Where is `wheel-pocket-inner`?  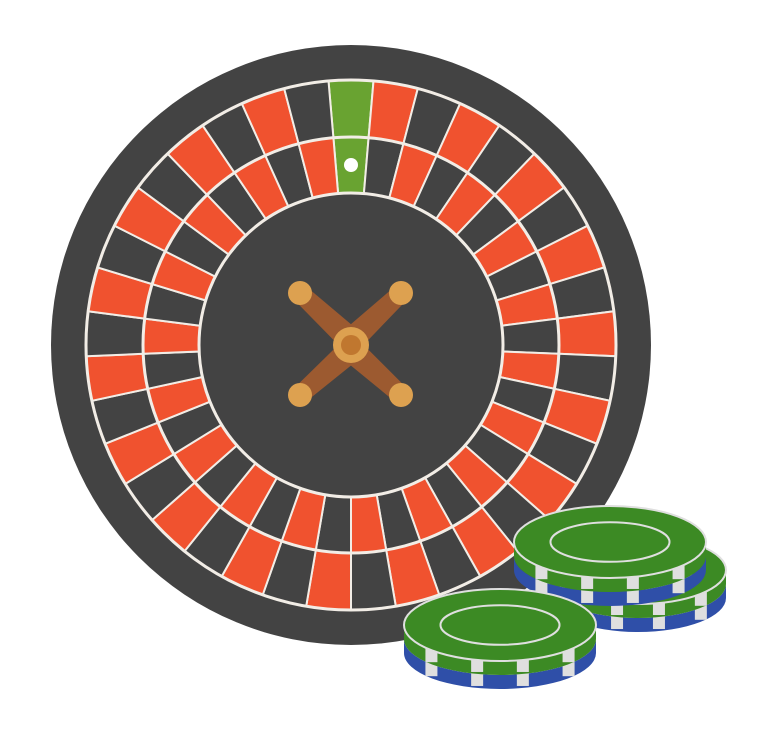
wheel-pocket-inner is located at coordinates (530, 336).